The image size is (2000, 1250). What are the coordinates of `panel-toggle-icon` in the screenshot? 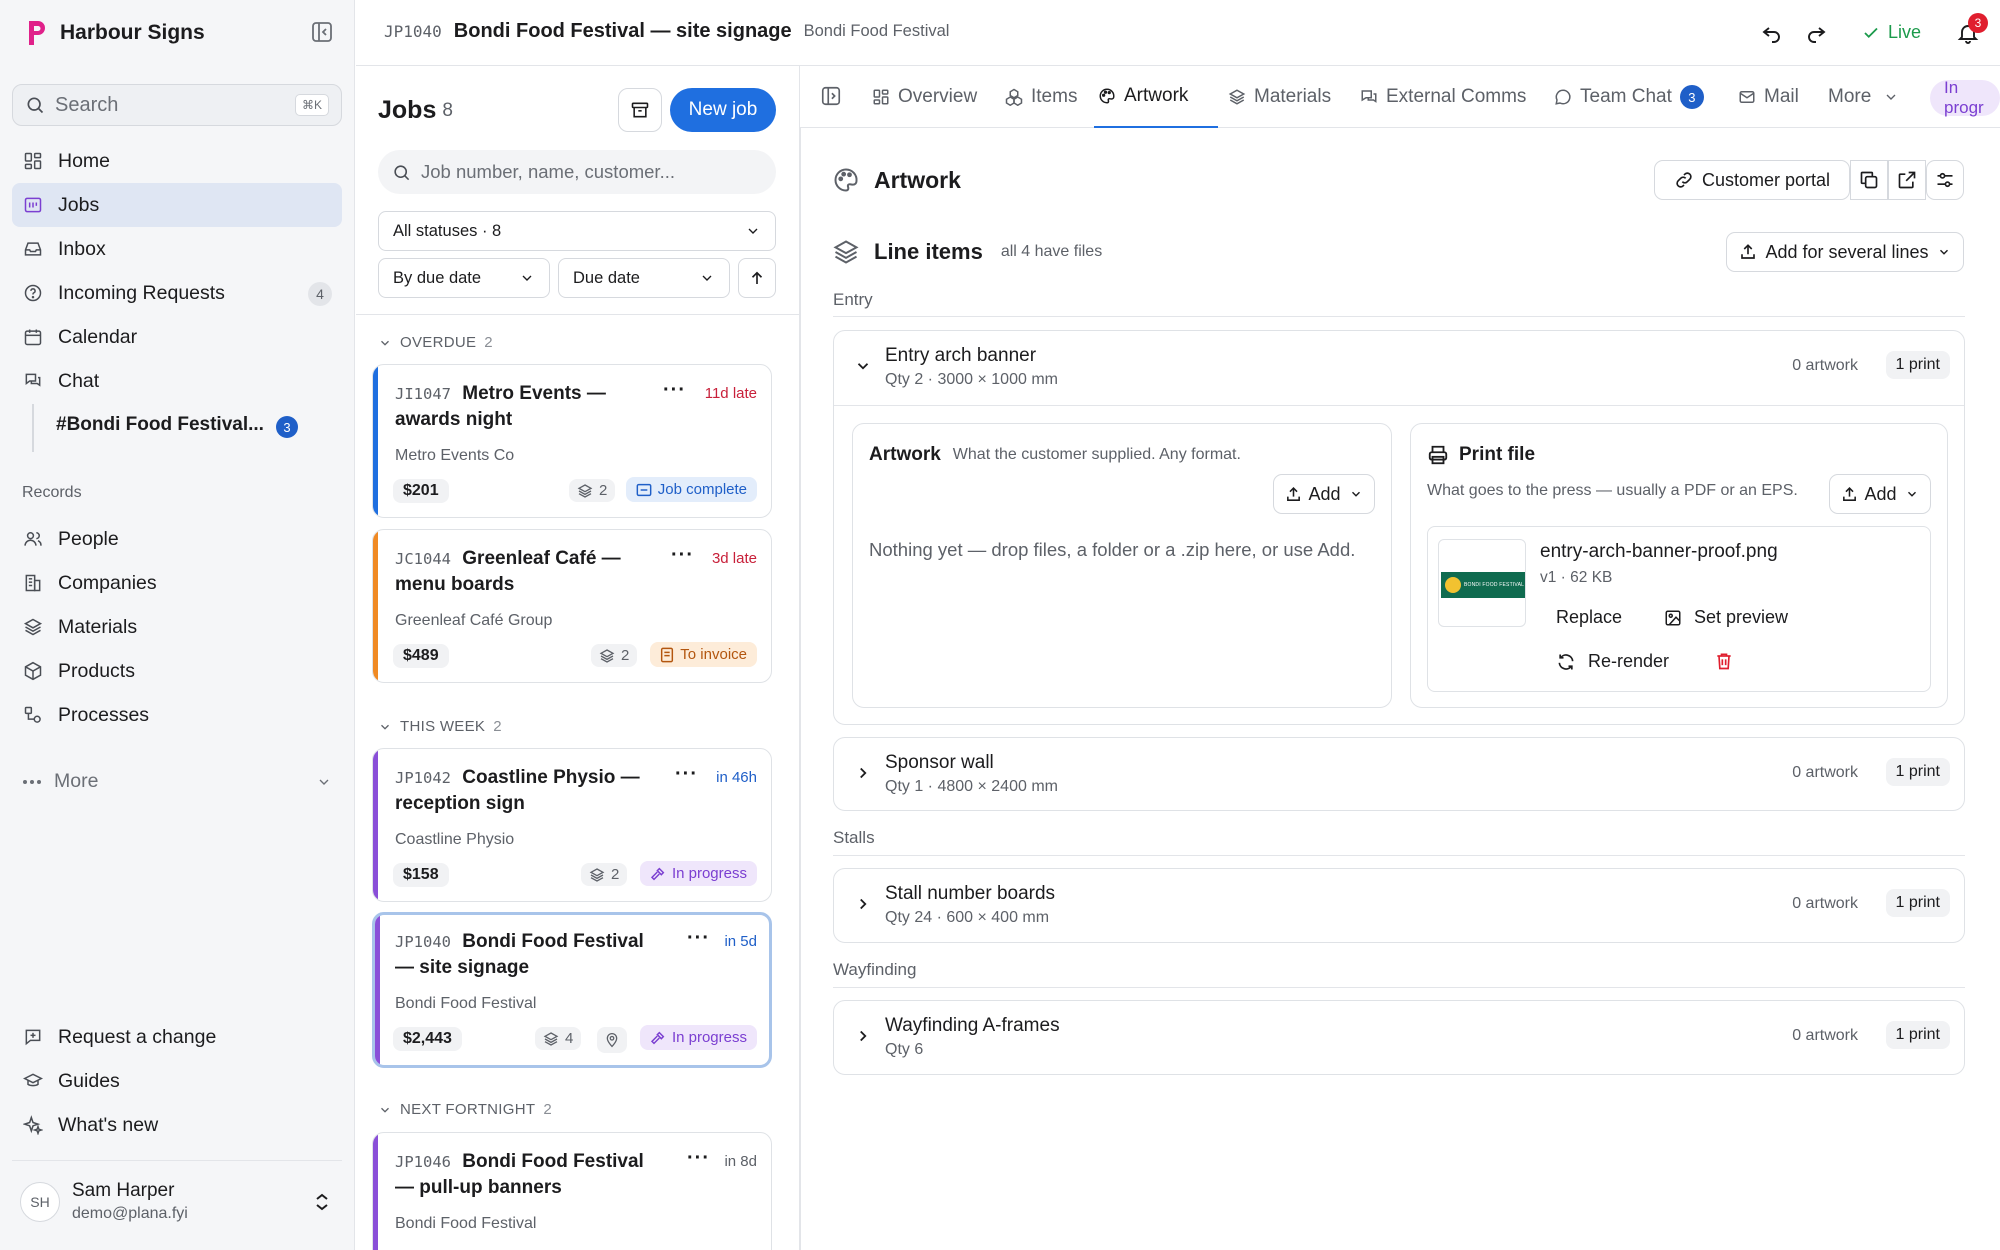 It's located at (831, 96).